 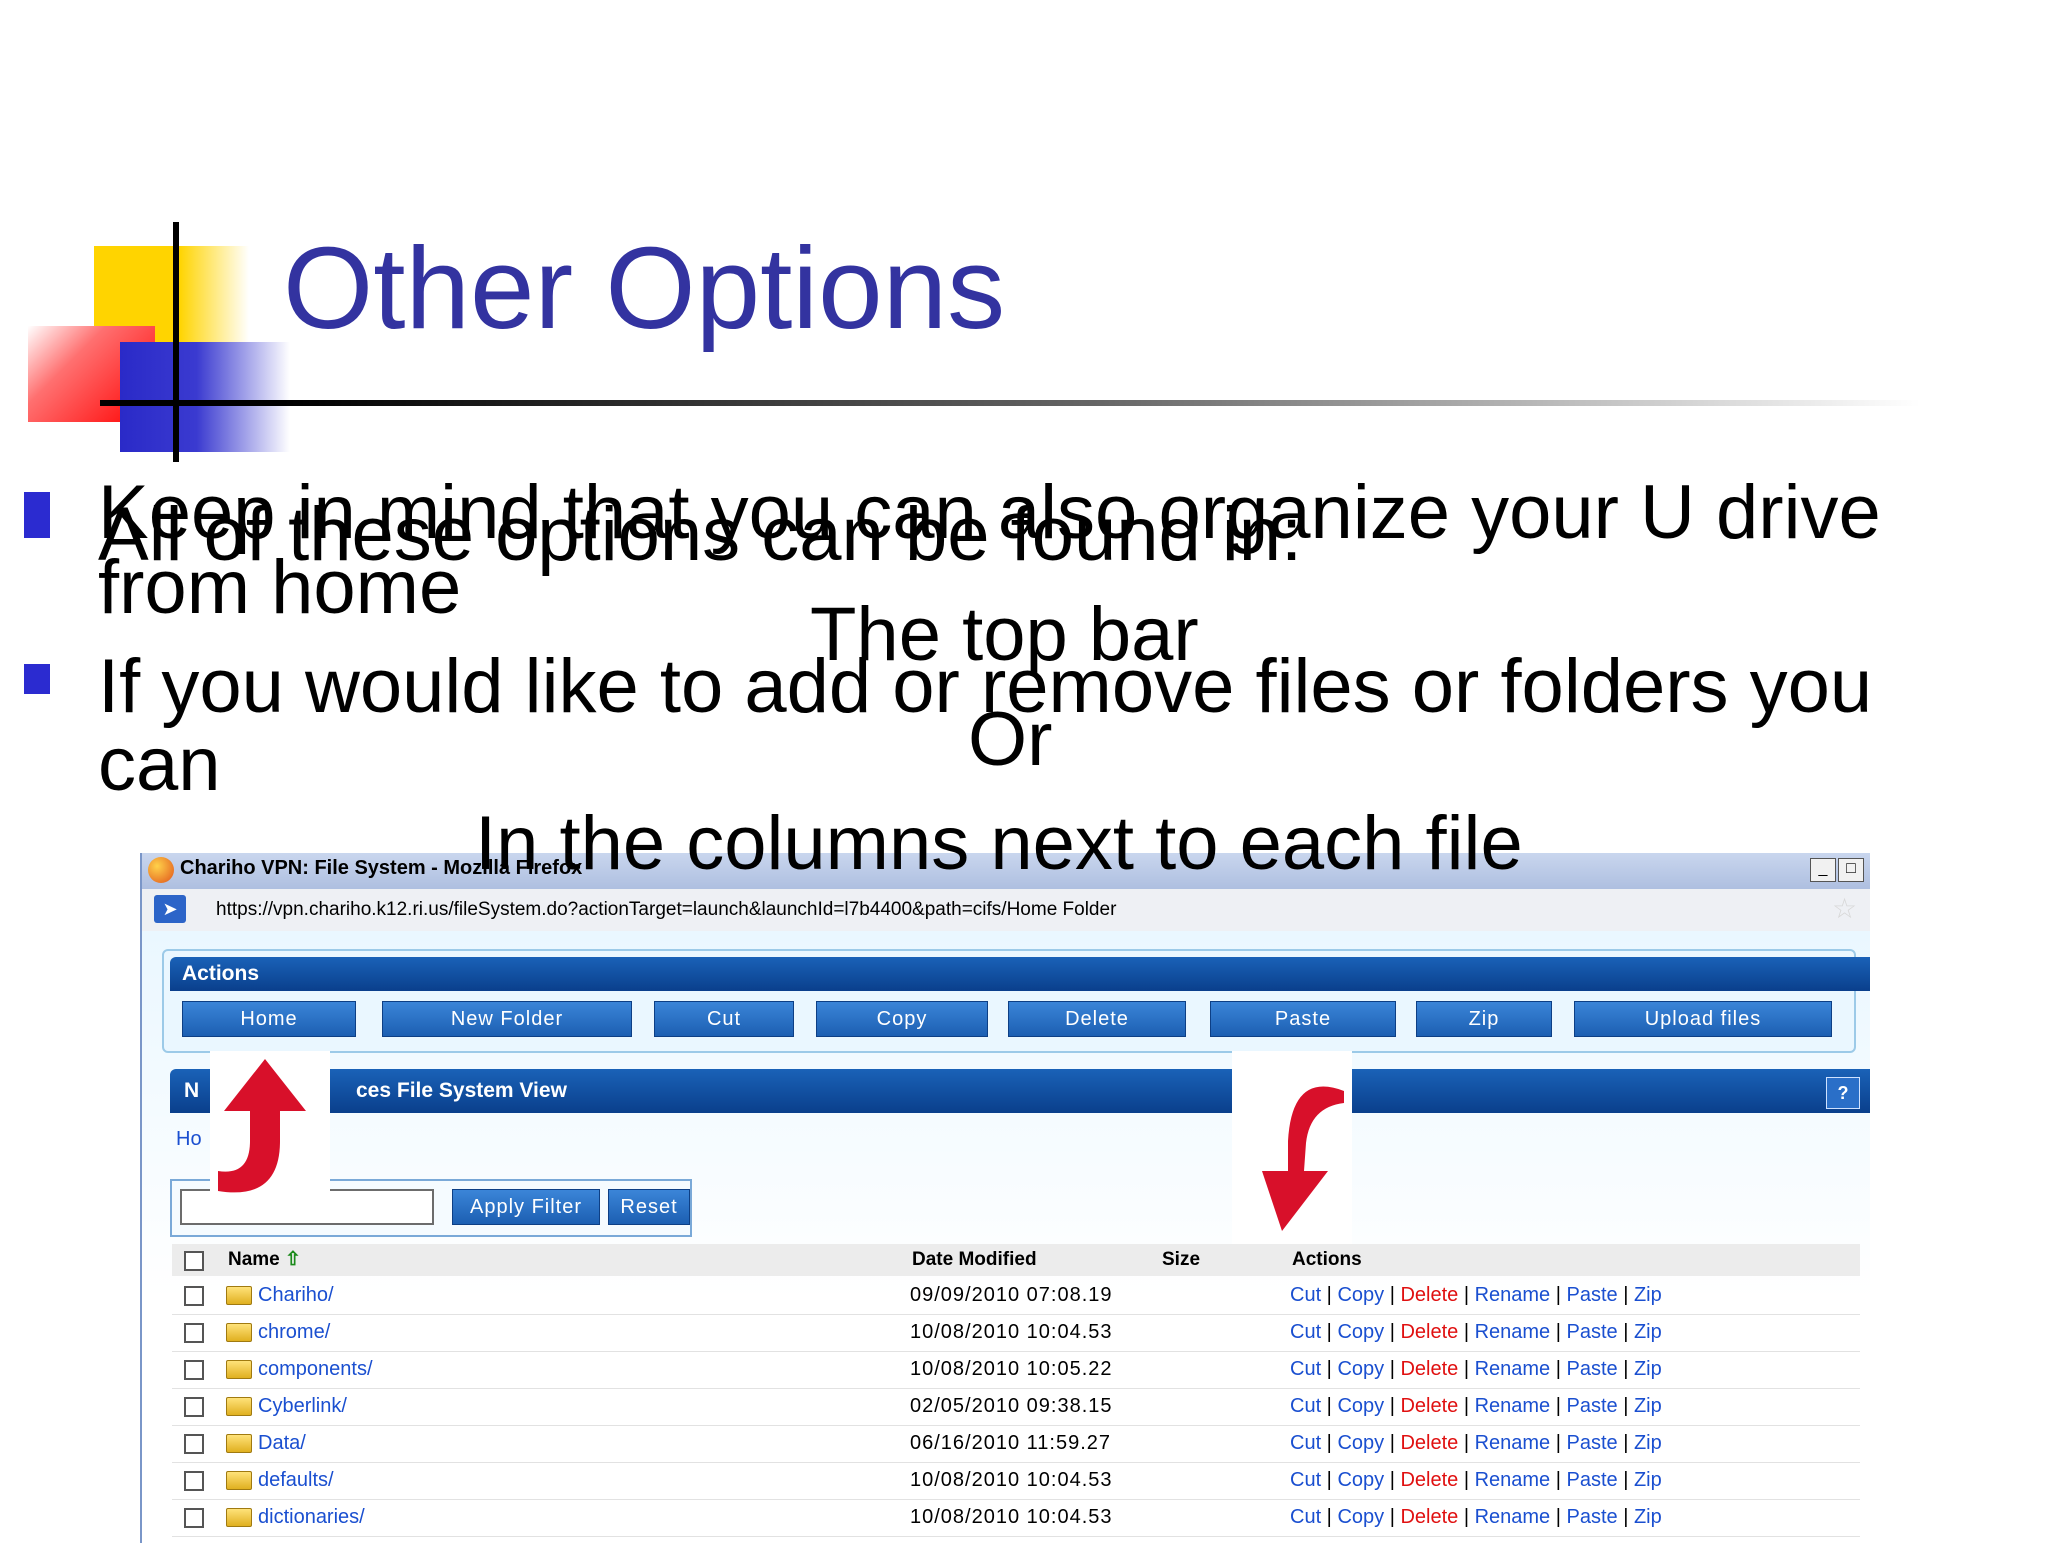 What do you see at coordinates (974, 1260) in the screenshot?
I see `column-date-header: Date Modified` at bounding box center [974, 1260].